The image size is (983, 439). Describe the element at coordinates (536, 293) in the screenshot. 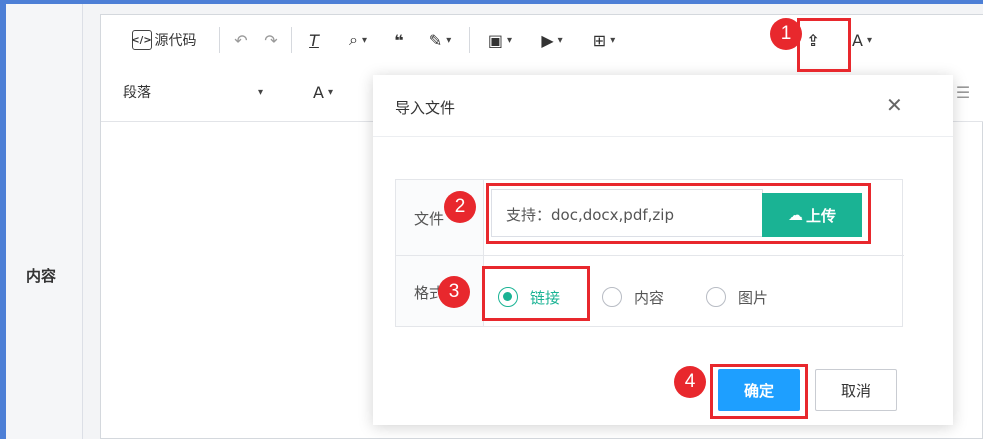

I see `highlight-box-link-option` at that location.